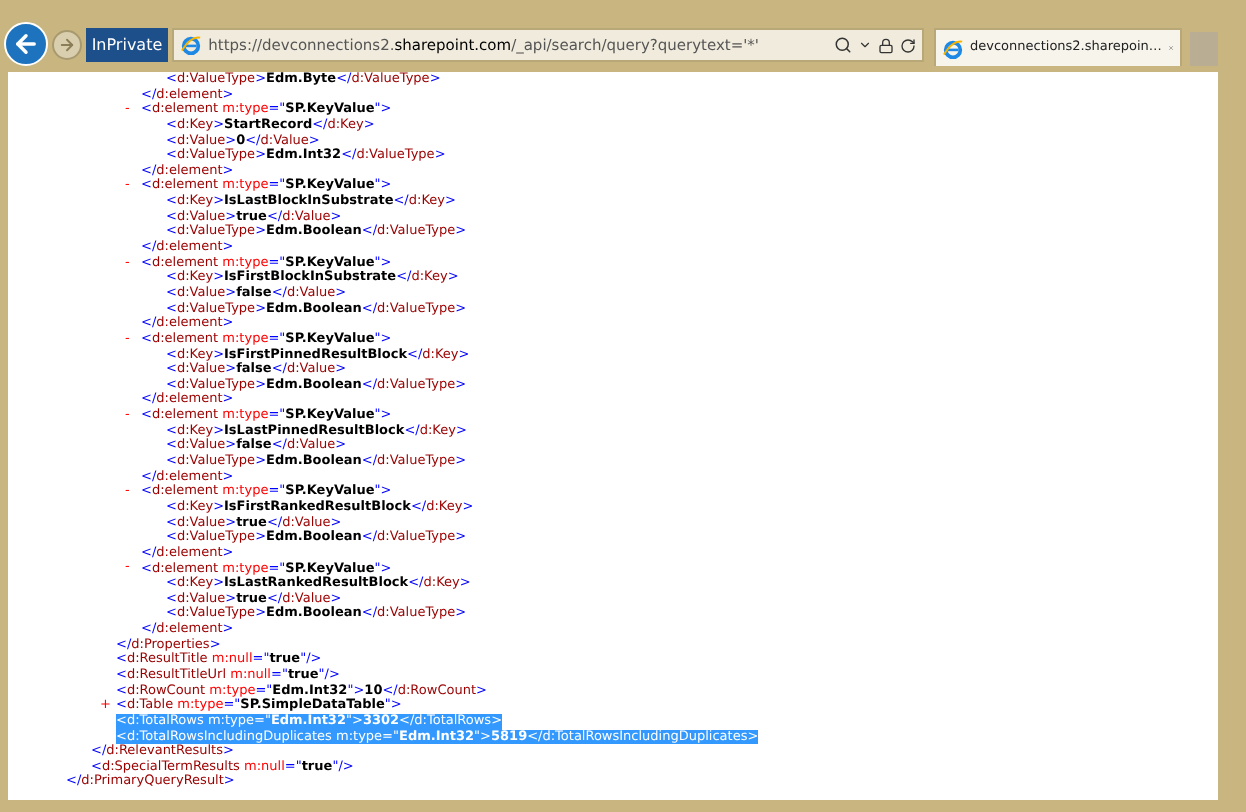 The height and width of the screenshot is (812, 1246). I want to click on forward-button, so click(66, 45).